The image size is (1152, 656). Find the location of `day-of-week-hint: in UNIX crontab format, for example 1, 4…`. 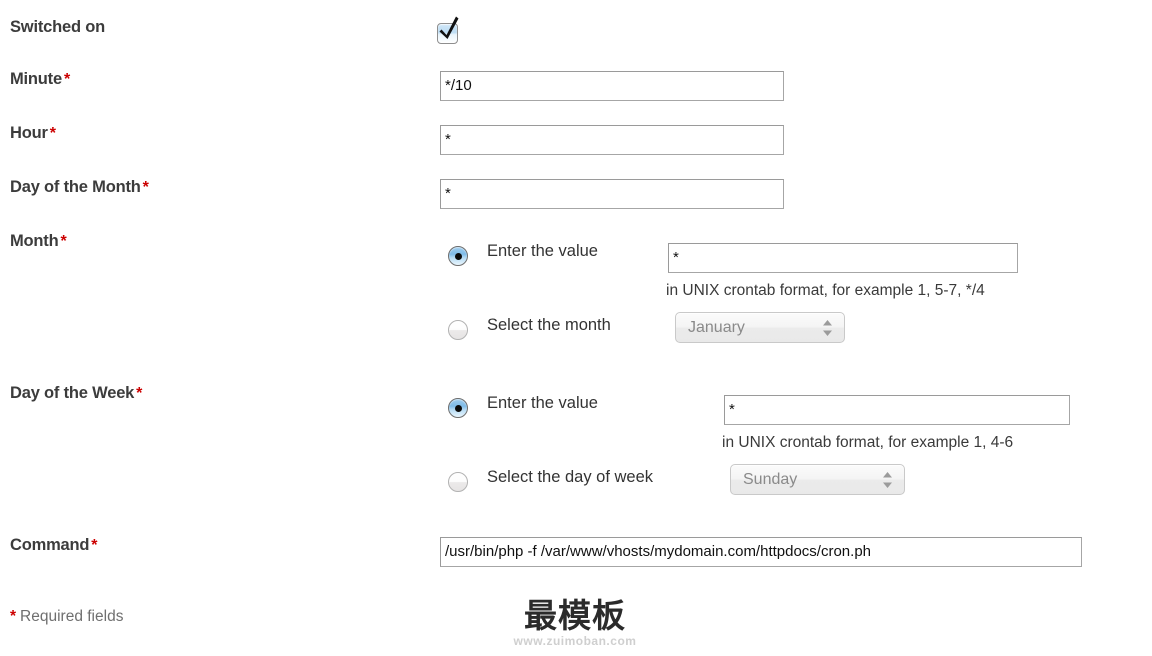

day-of-week-hint: in UNIX crontab format, for example 1, 4… is located at coordinates (868, 442).